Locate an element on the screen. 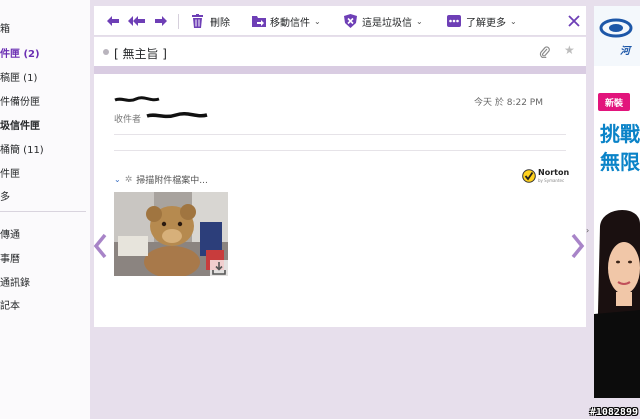  norton-check-icon is located at coordinates (529, 176).